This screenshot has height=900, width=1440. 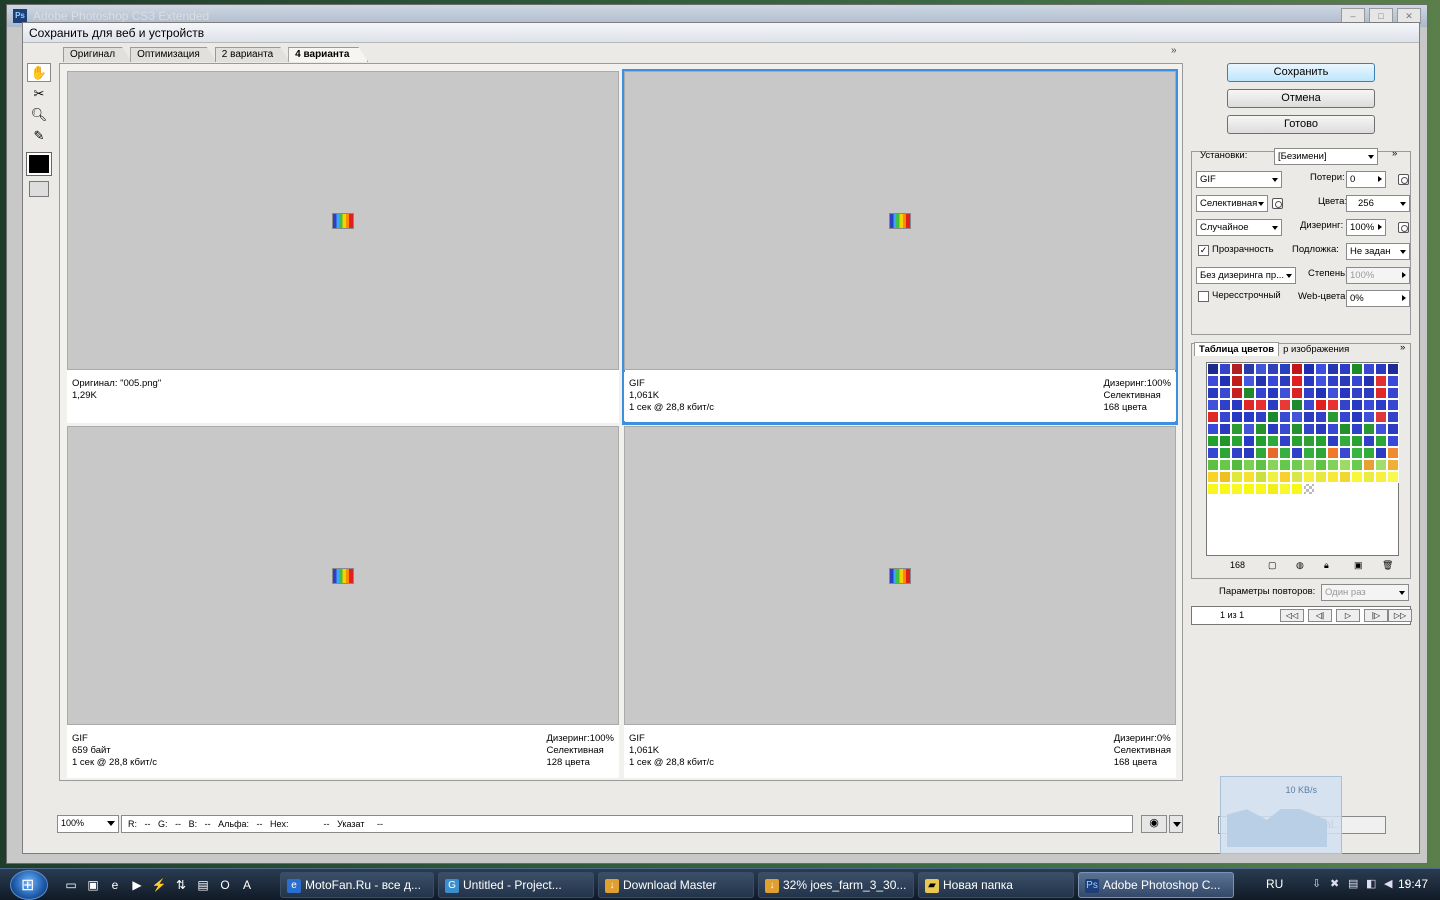 I want to click on matte-select: Не задан, so click(x=1378, y=251).